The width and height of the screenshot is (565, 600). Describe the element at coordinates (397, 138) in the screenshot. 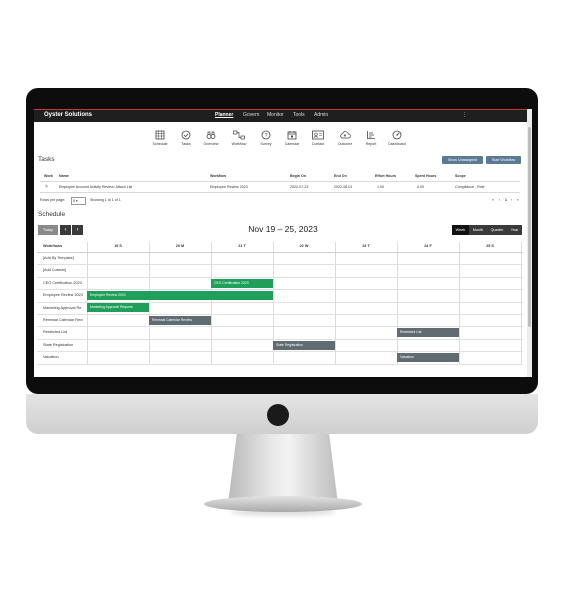

I see `toolbar-dashboard: Dashboard` at that location.